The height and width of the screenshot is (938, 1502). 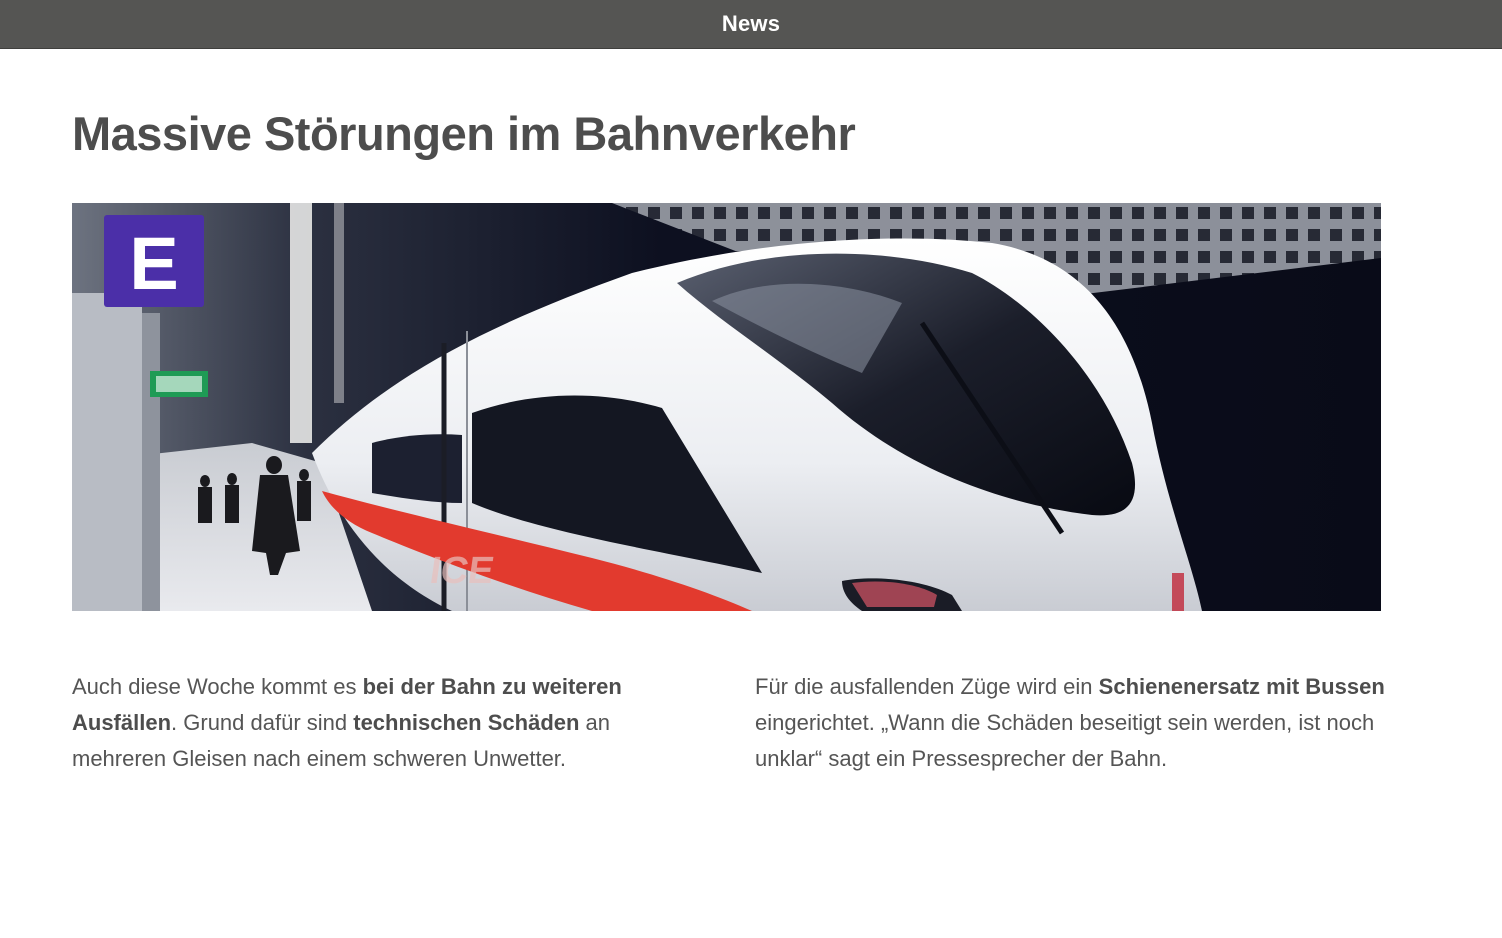 What do you see at coordinates (466, 722) in the screenshot?
I see `bold-segment: technischen Schäden` at bounding box center [466, 722].